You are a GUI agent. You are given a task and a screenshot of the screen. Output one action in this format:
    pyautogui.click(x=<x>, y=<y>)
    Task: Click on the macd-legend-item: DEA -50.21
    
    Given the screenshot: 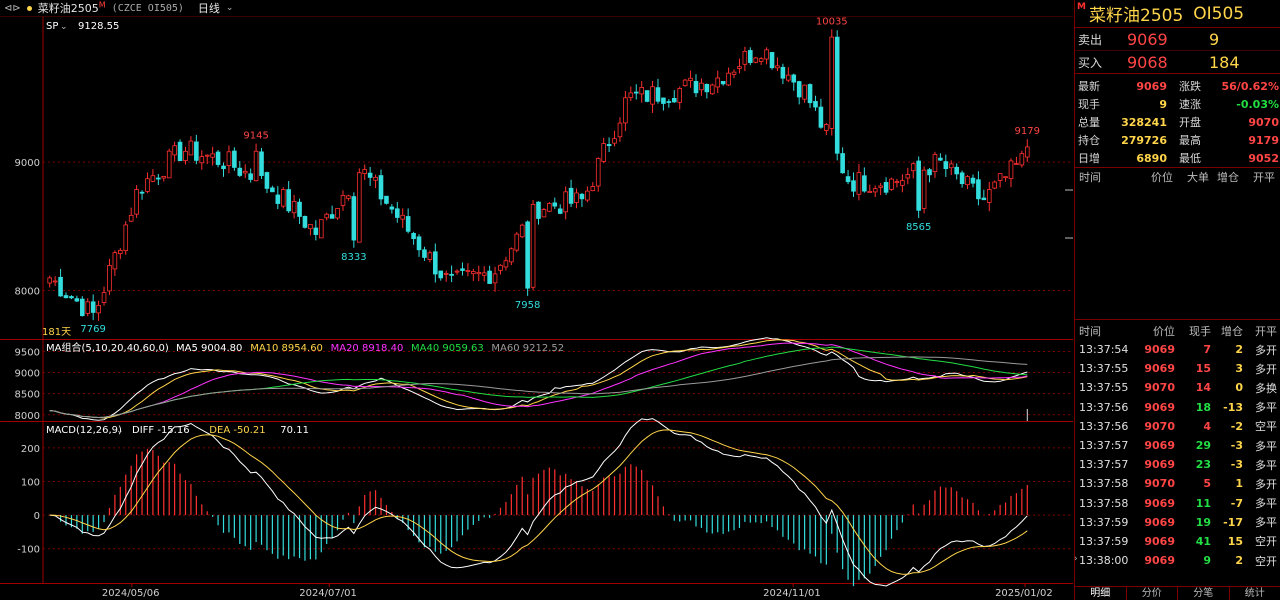 What is the action you would take?
    pyautogui.click(x=237, y=430)
    